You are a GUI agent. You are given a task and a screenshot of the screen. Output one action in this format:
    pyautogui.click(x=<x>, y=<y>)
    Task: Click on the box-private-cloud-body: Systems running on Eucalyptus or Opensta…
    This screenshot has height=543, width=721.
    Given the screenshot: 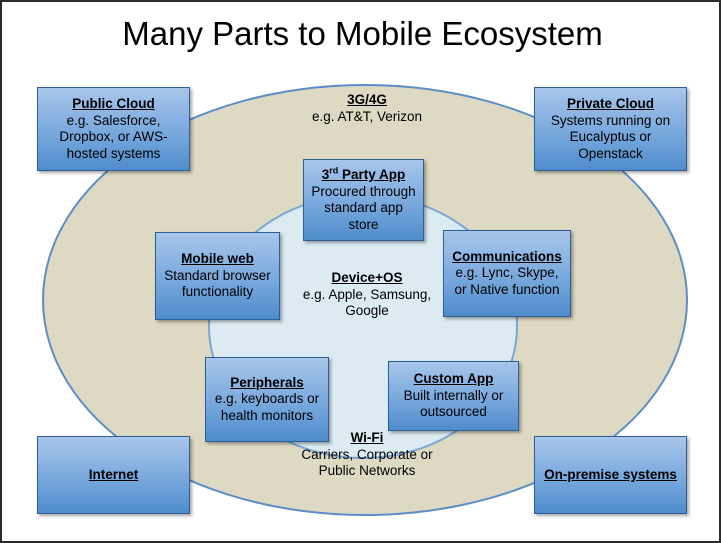 What is the action you would take?
    pyautogui.click(x=610, y=136)
    